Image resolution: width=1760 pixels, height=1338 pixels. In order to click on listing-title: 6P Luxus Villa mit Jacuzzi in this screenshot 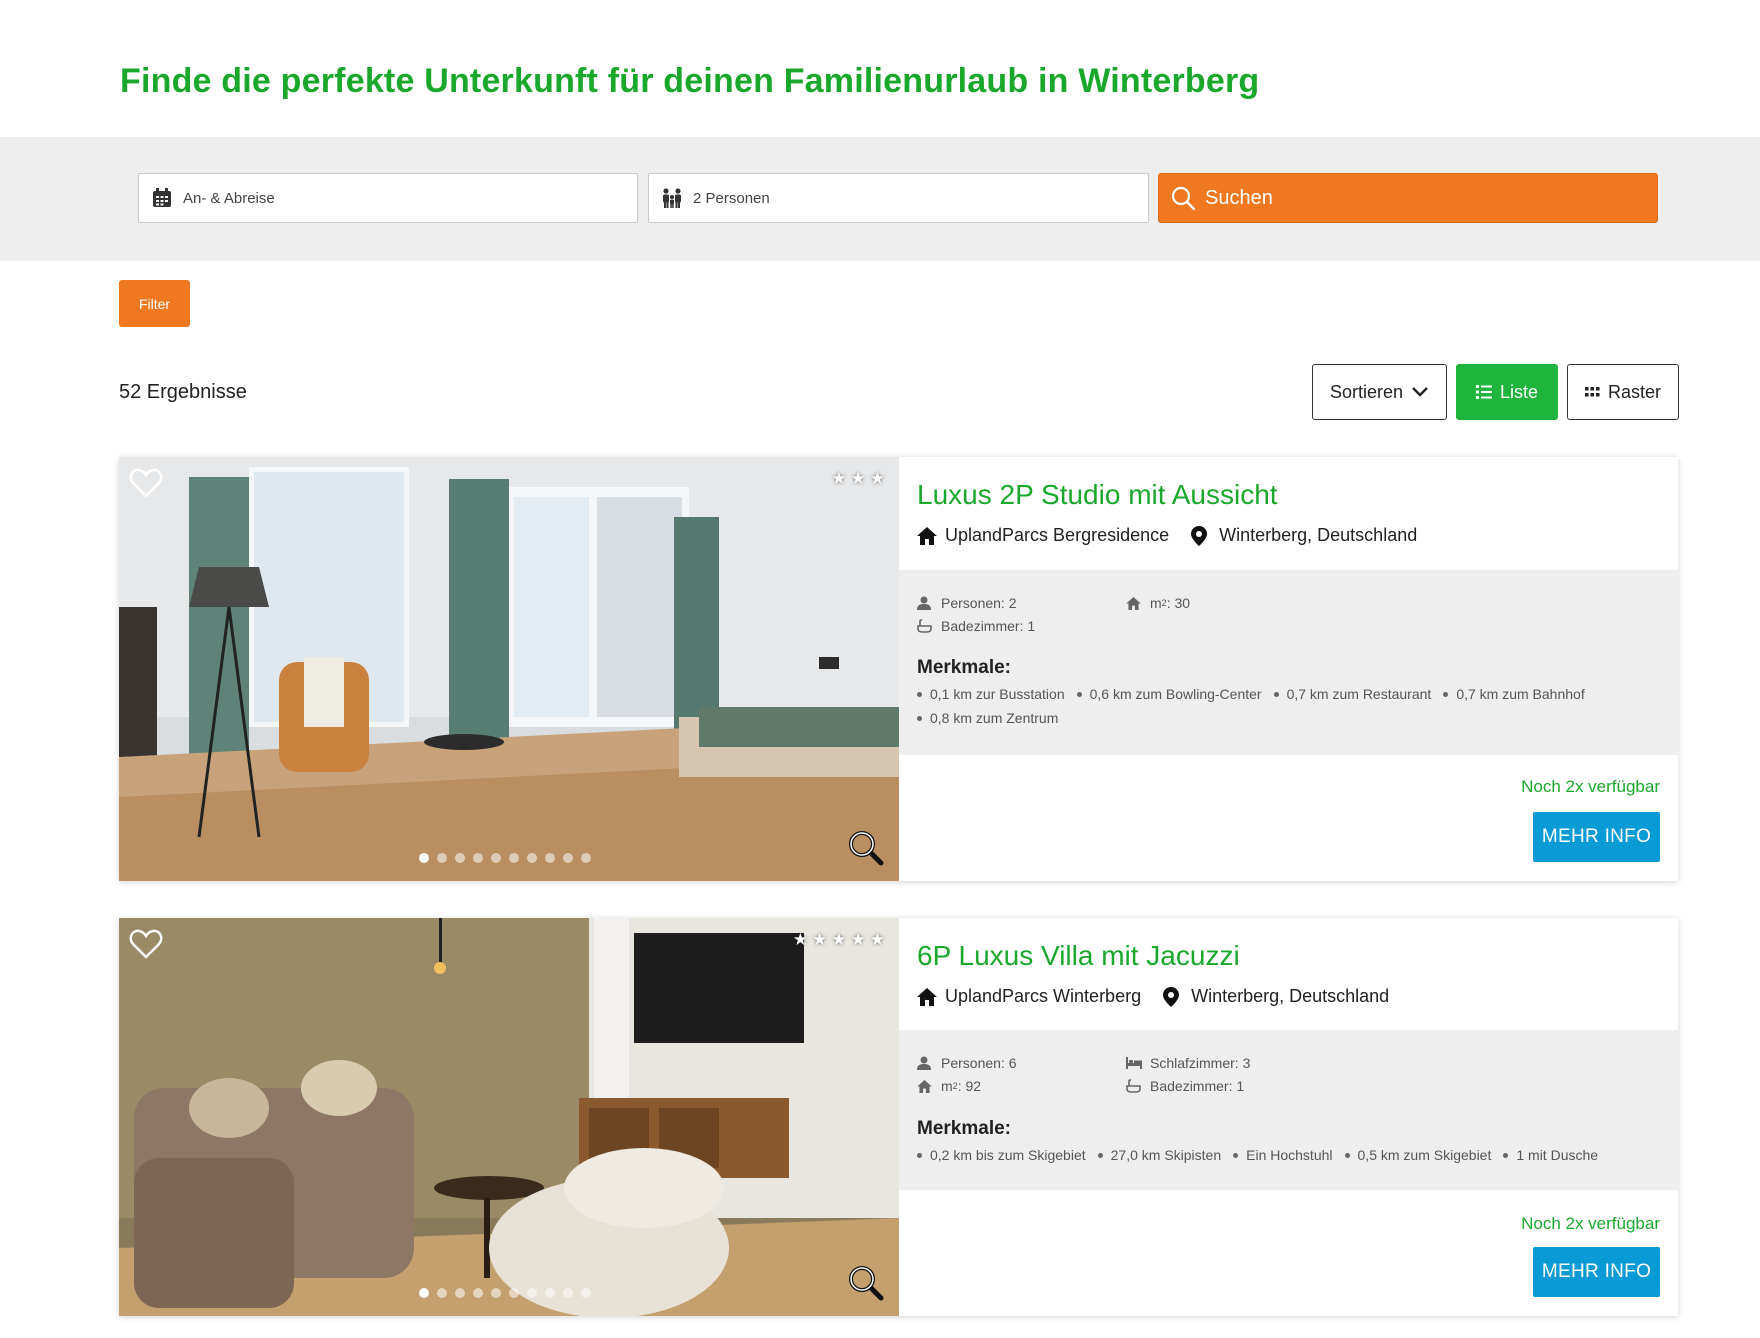, I will do `click(1078, 956)`.